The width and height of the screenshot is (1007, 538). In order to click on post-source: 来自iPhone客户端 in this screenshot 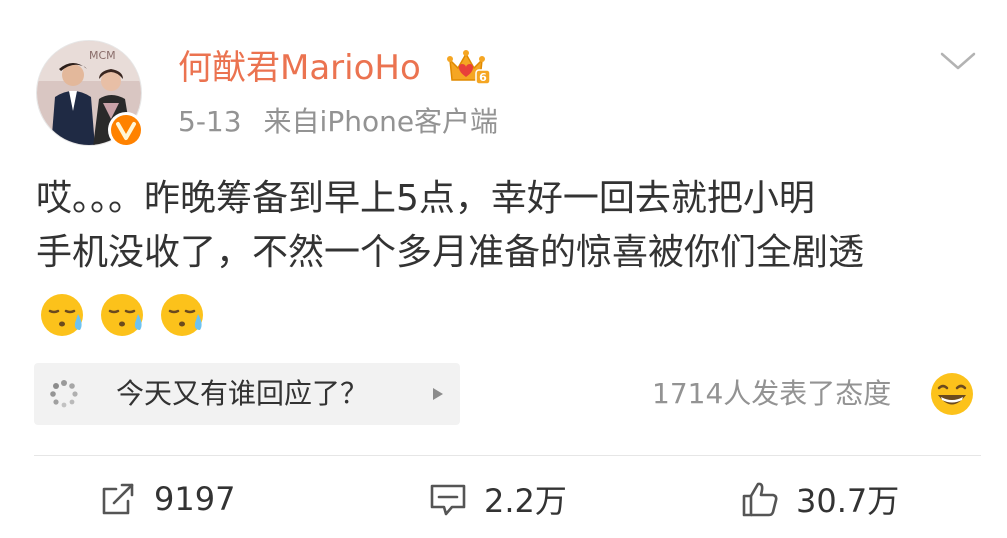, I will do `click(381, 121)`.